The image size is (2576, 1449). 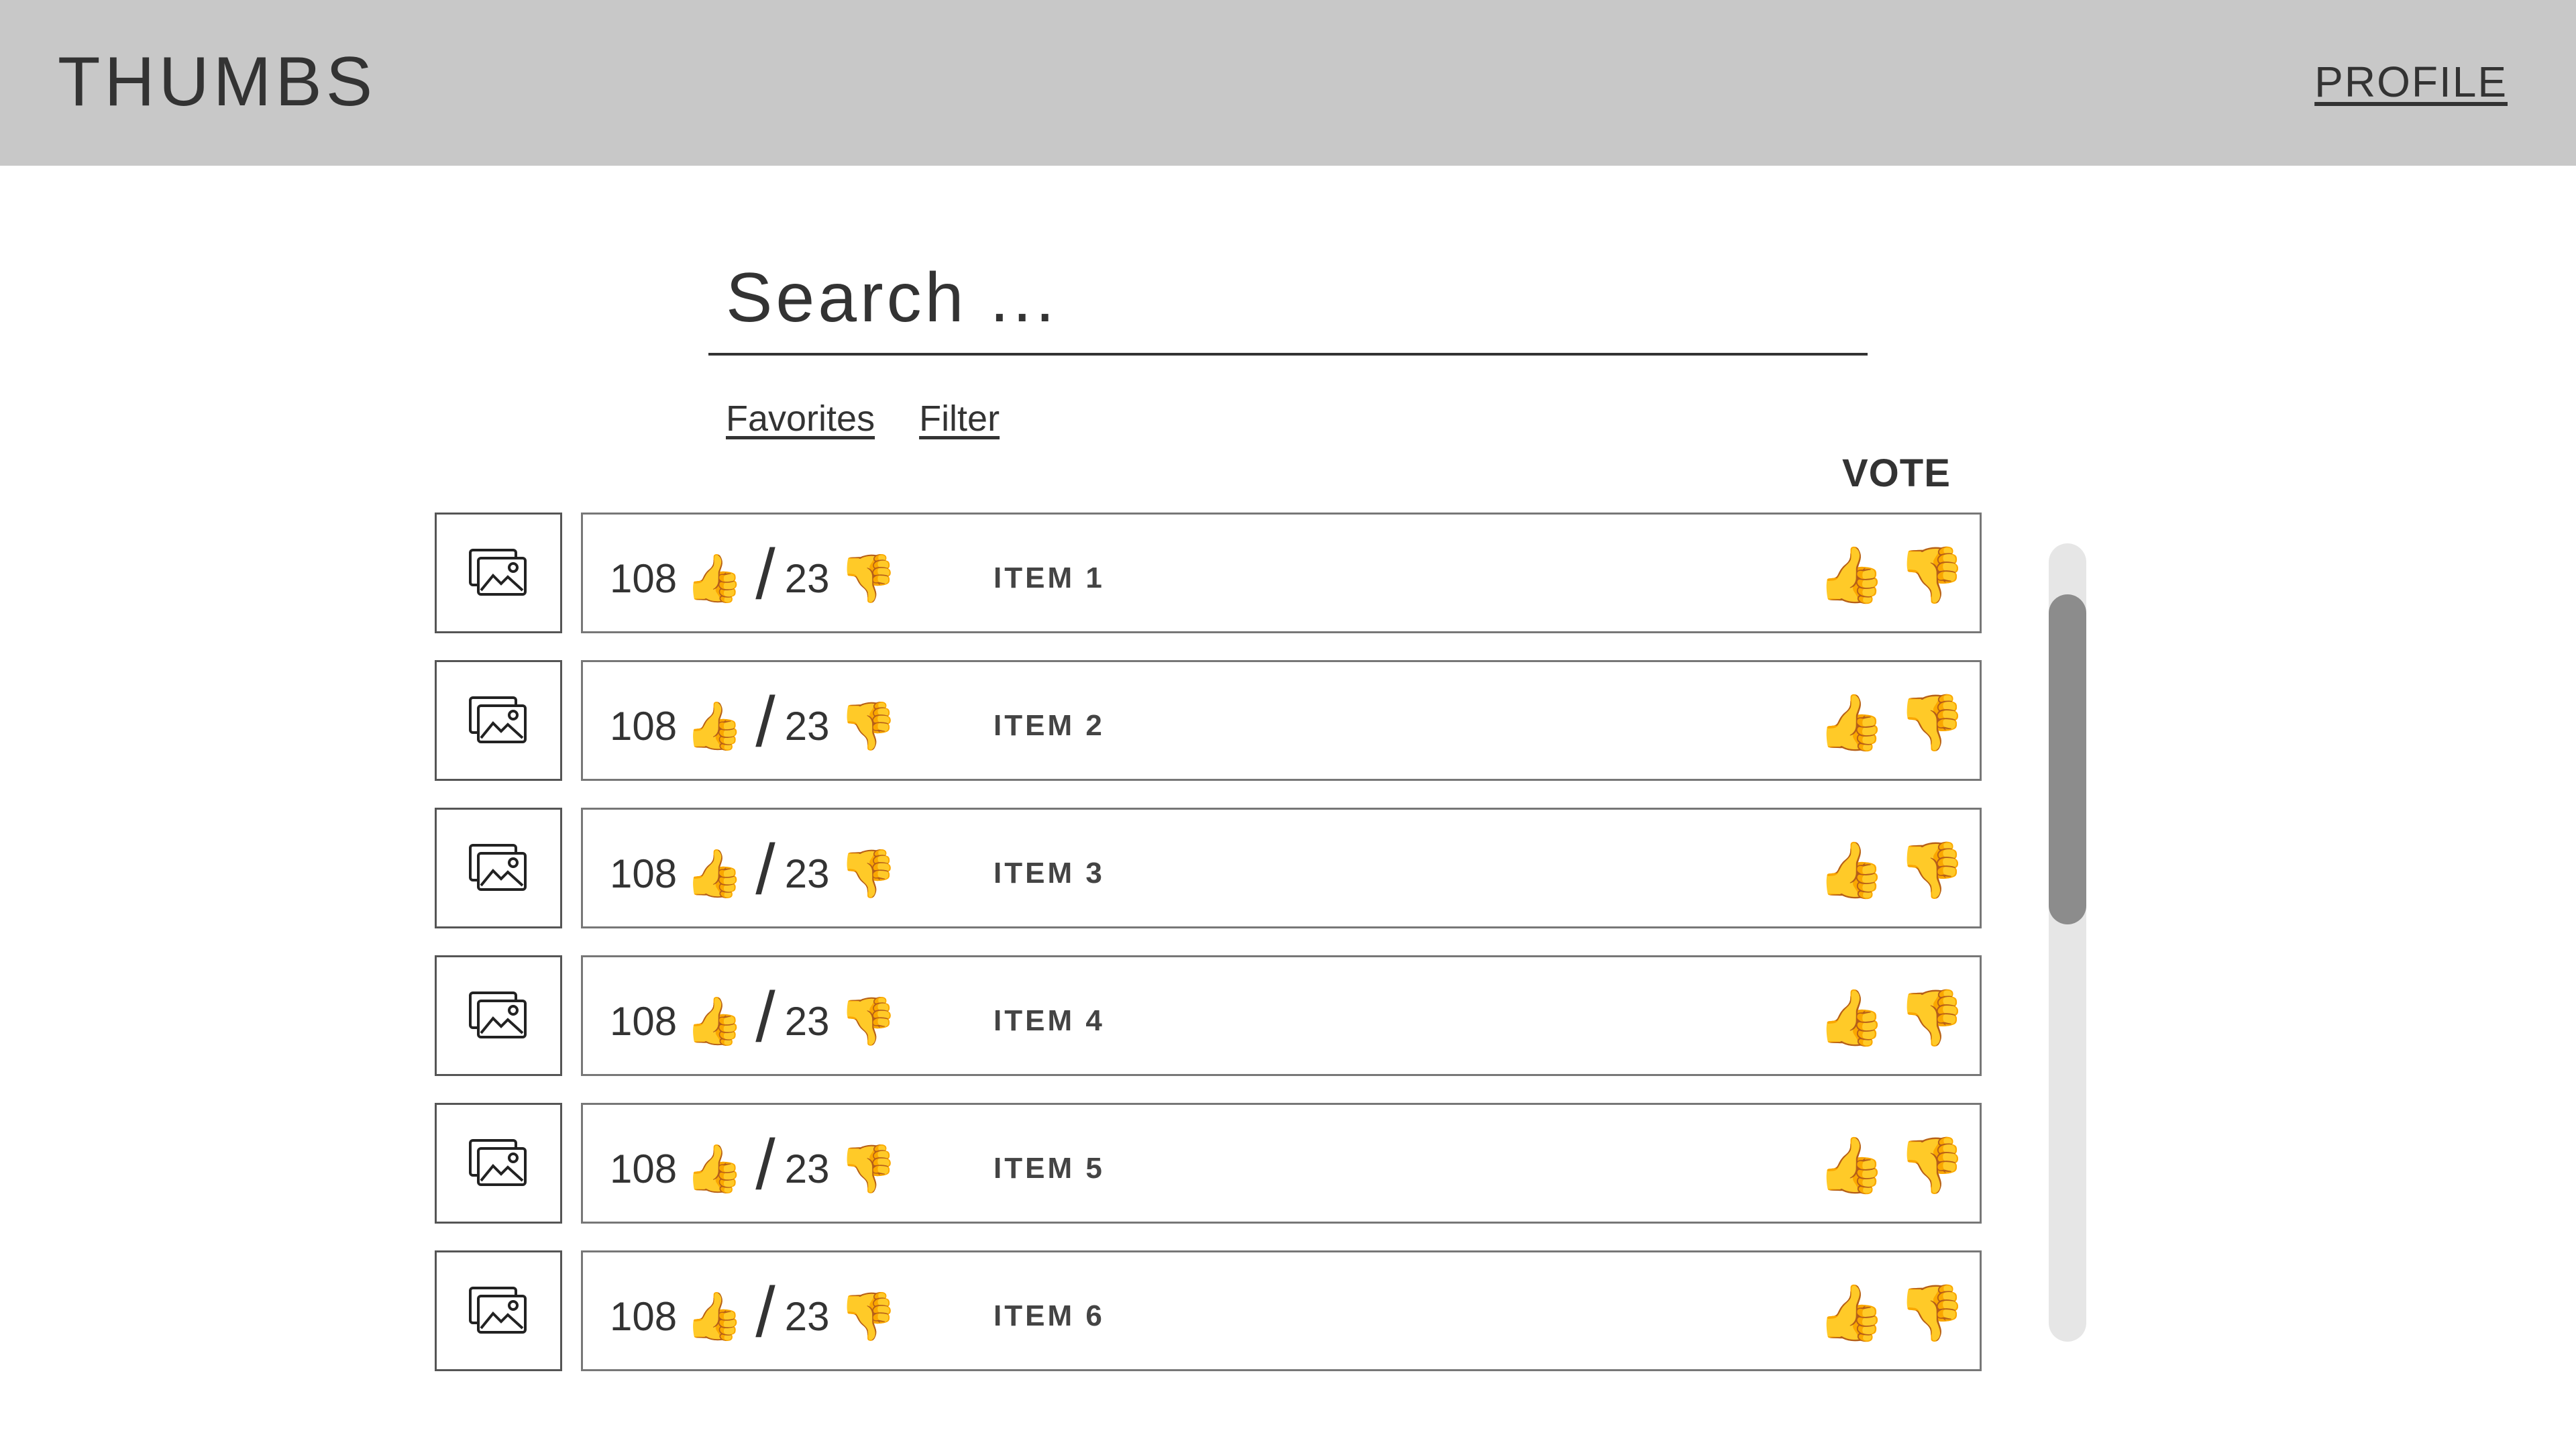 I want to click on top-bar: THUMBS PROFILE, so click(x=1288, y=83).